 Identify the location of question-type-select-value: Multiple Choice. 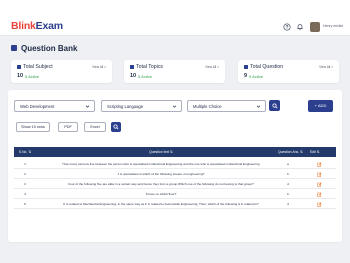
(207, 106).